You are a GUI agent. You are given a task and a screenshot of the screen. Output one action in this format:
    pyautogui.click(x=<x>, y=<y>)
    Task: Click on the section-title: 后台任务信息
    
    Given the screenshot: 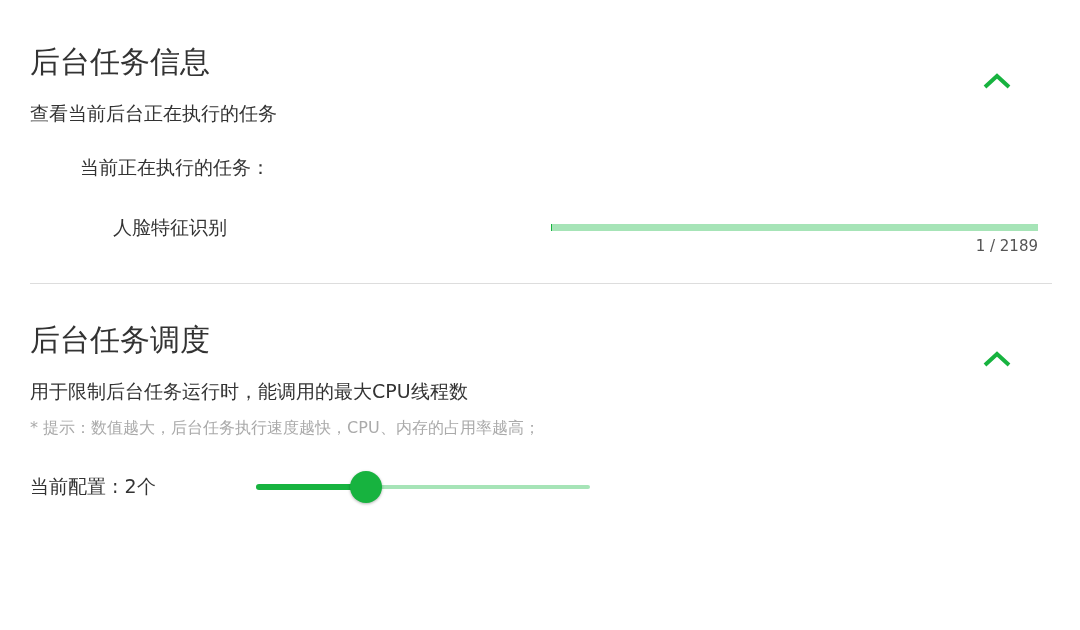 What is the action you would take?
    pyautogui.click(x=120, y=62)
    